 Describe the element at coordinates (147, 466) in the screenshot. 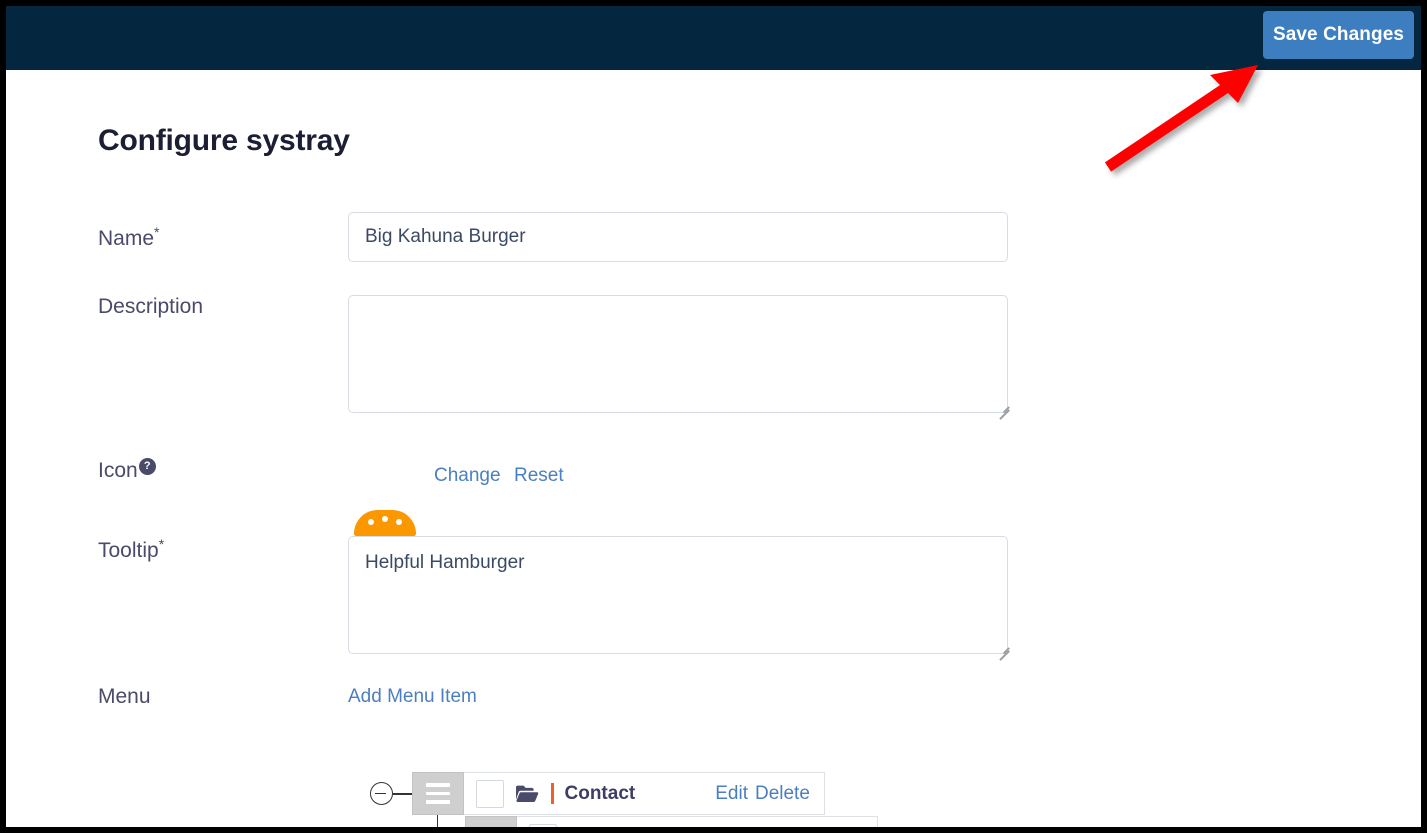

I see `help-icon: ?` at that location.